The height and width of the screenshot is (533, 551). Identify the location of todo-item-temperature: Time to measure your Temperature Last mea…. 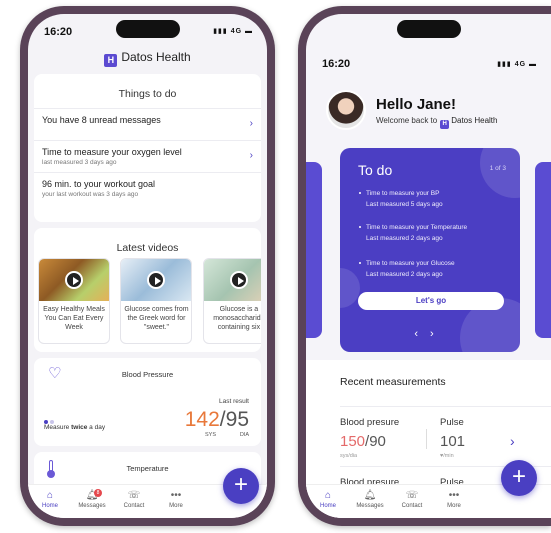
(412, 233).